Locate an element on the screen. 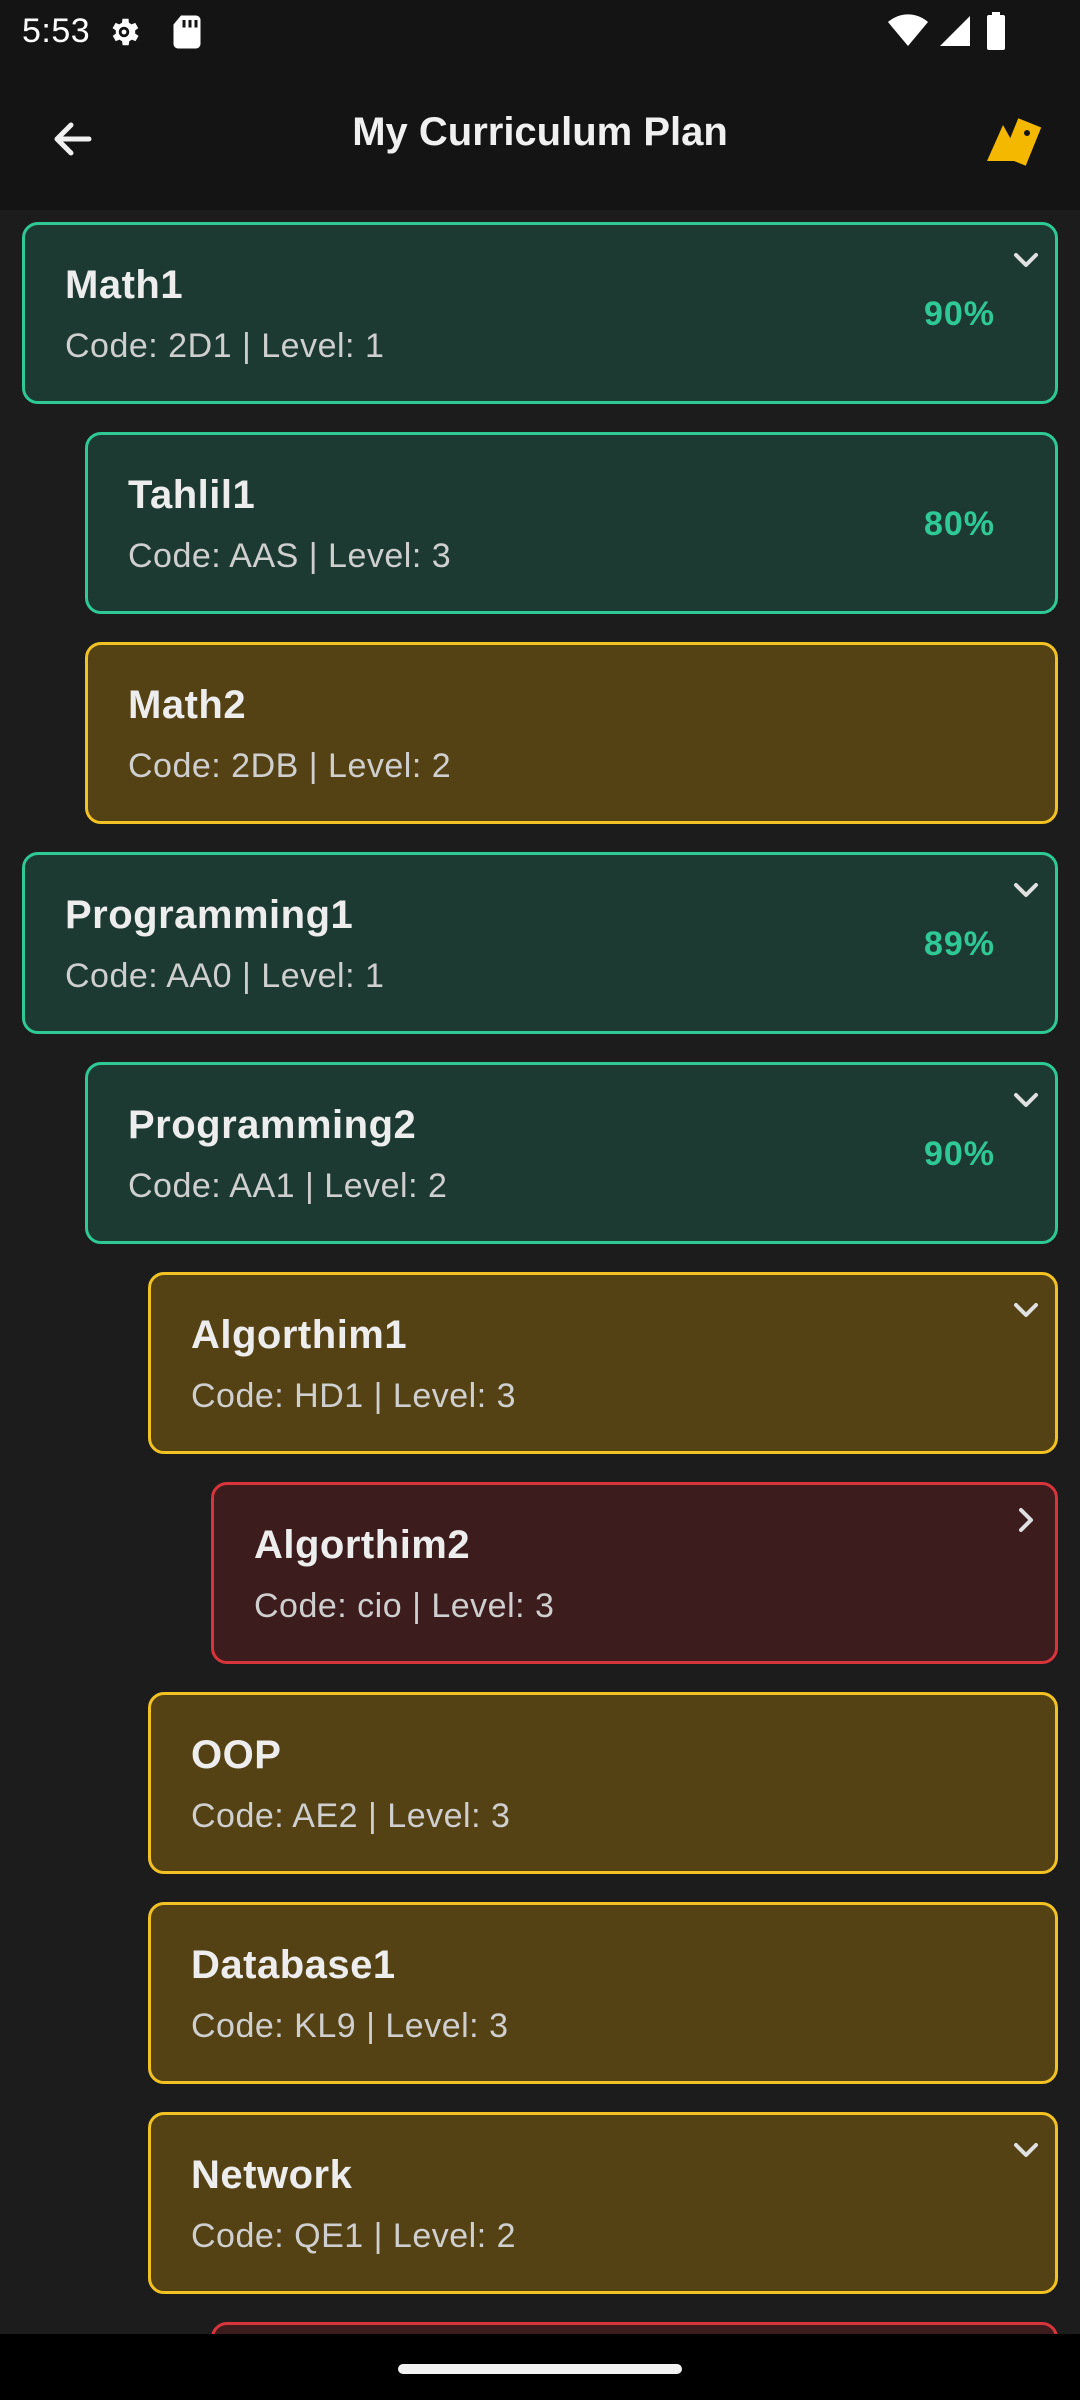 This screenshot has width=1080, height=2400. status-time: 5:53 is located at coordinates (56, 31).